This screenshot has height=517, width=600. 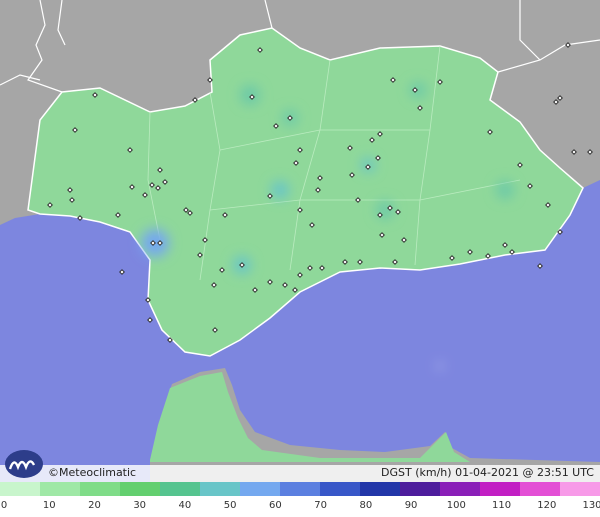 What do you see at coordinates (320, 505) in the screenshot?
I see `legend-tick-label: 70` at bounding box center [320, 505].